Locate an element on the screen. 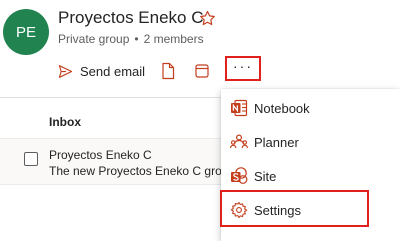 The image size is (400, 241). gear-icon is located at coordinates (239, 210).